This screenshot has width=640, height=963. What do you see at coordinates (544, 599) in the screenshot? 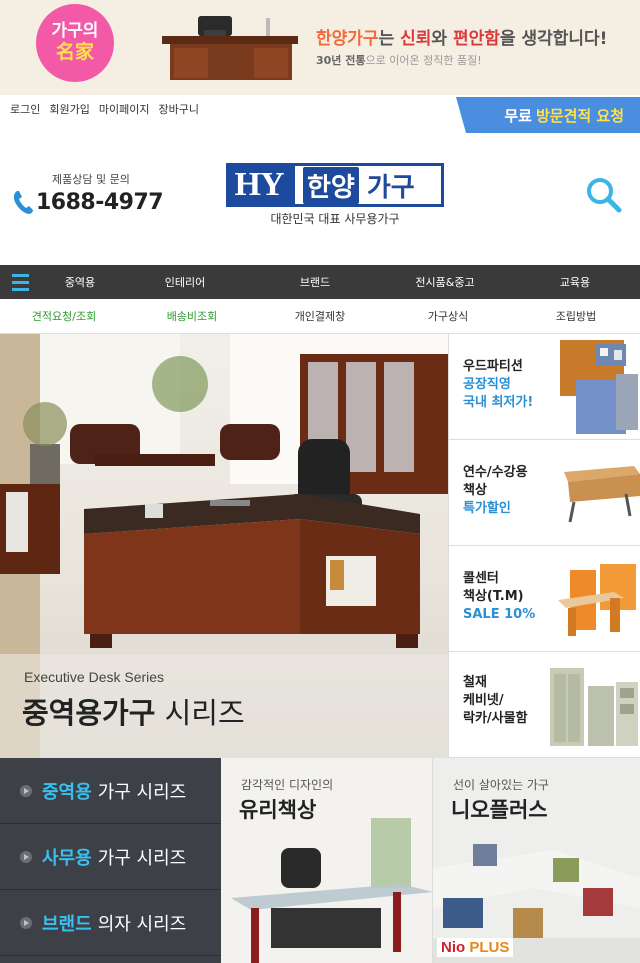
I see `product-callcenter-desk: 콜센터 책상(T.M) SALE 10%` at bounding box center [544, 599].